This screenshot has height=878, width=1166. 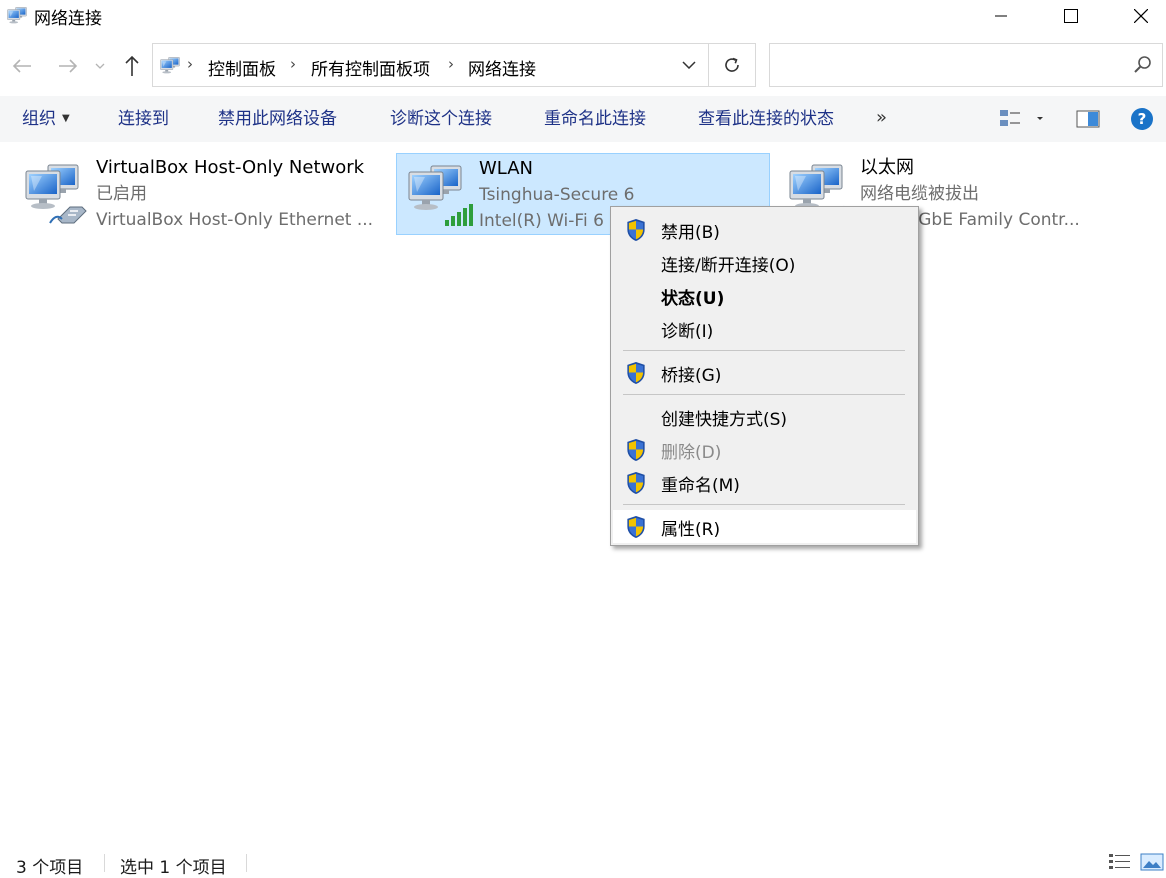 I want to click on address-bar: › 控制面板 › 所有控制面板项 › 网络连接, so click(x=454, y=65).